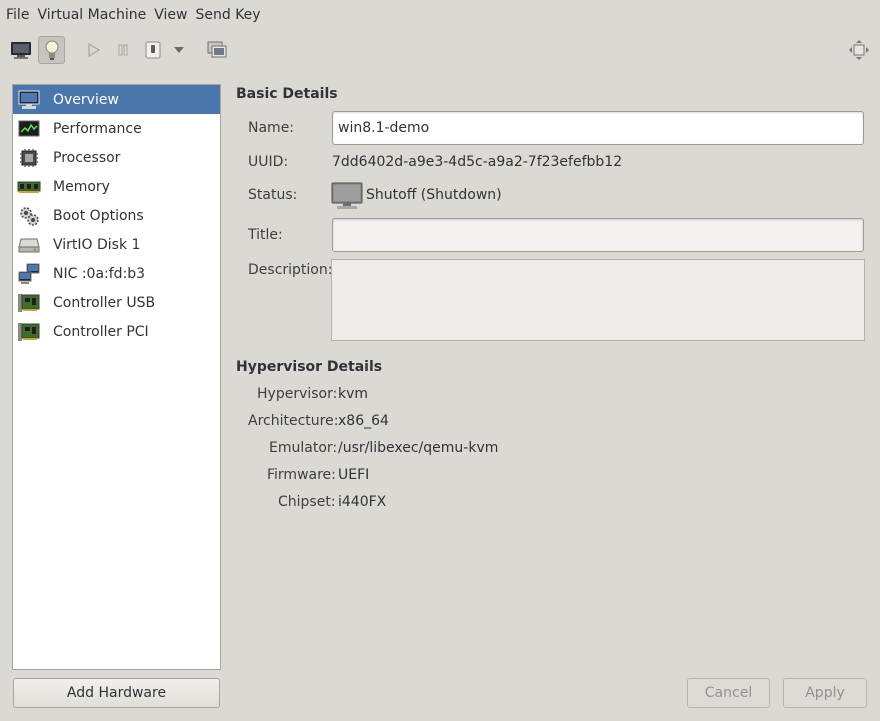 The image size is (880, 721). What do you see at coordinates (86, 99) in the screenshot?
I see `sidebar-item-label: Overview` at bounding box center [86, 99].